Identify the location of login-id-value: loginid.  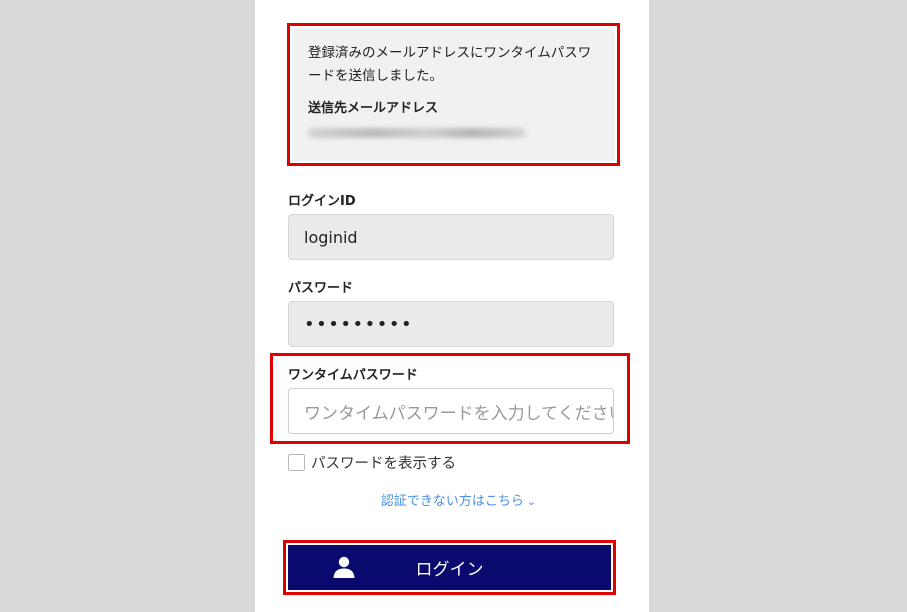
(331, 237).